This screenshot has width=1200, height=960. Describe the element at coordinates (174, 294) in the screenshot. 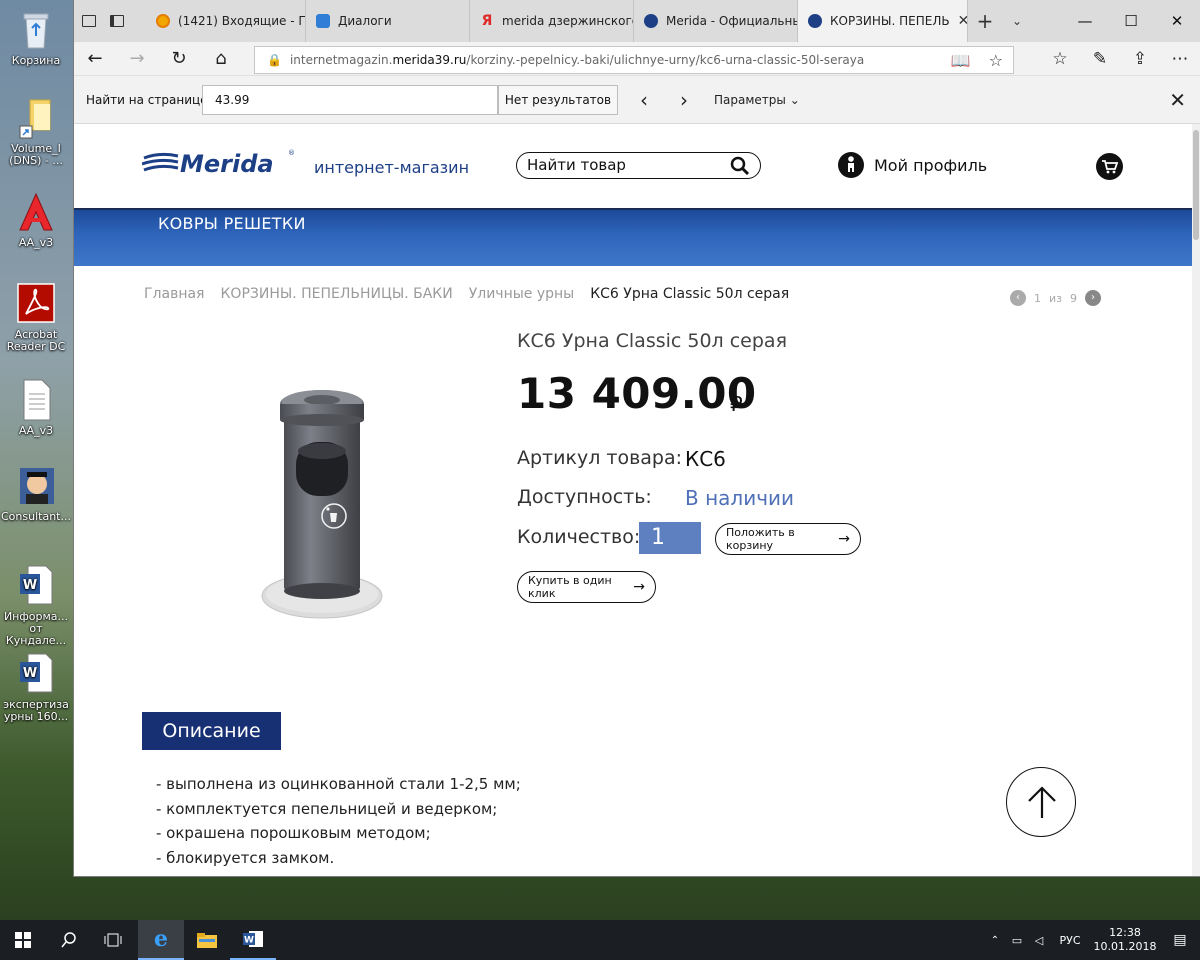

I see `breadcrumb-home: Главная` at that location.